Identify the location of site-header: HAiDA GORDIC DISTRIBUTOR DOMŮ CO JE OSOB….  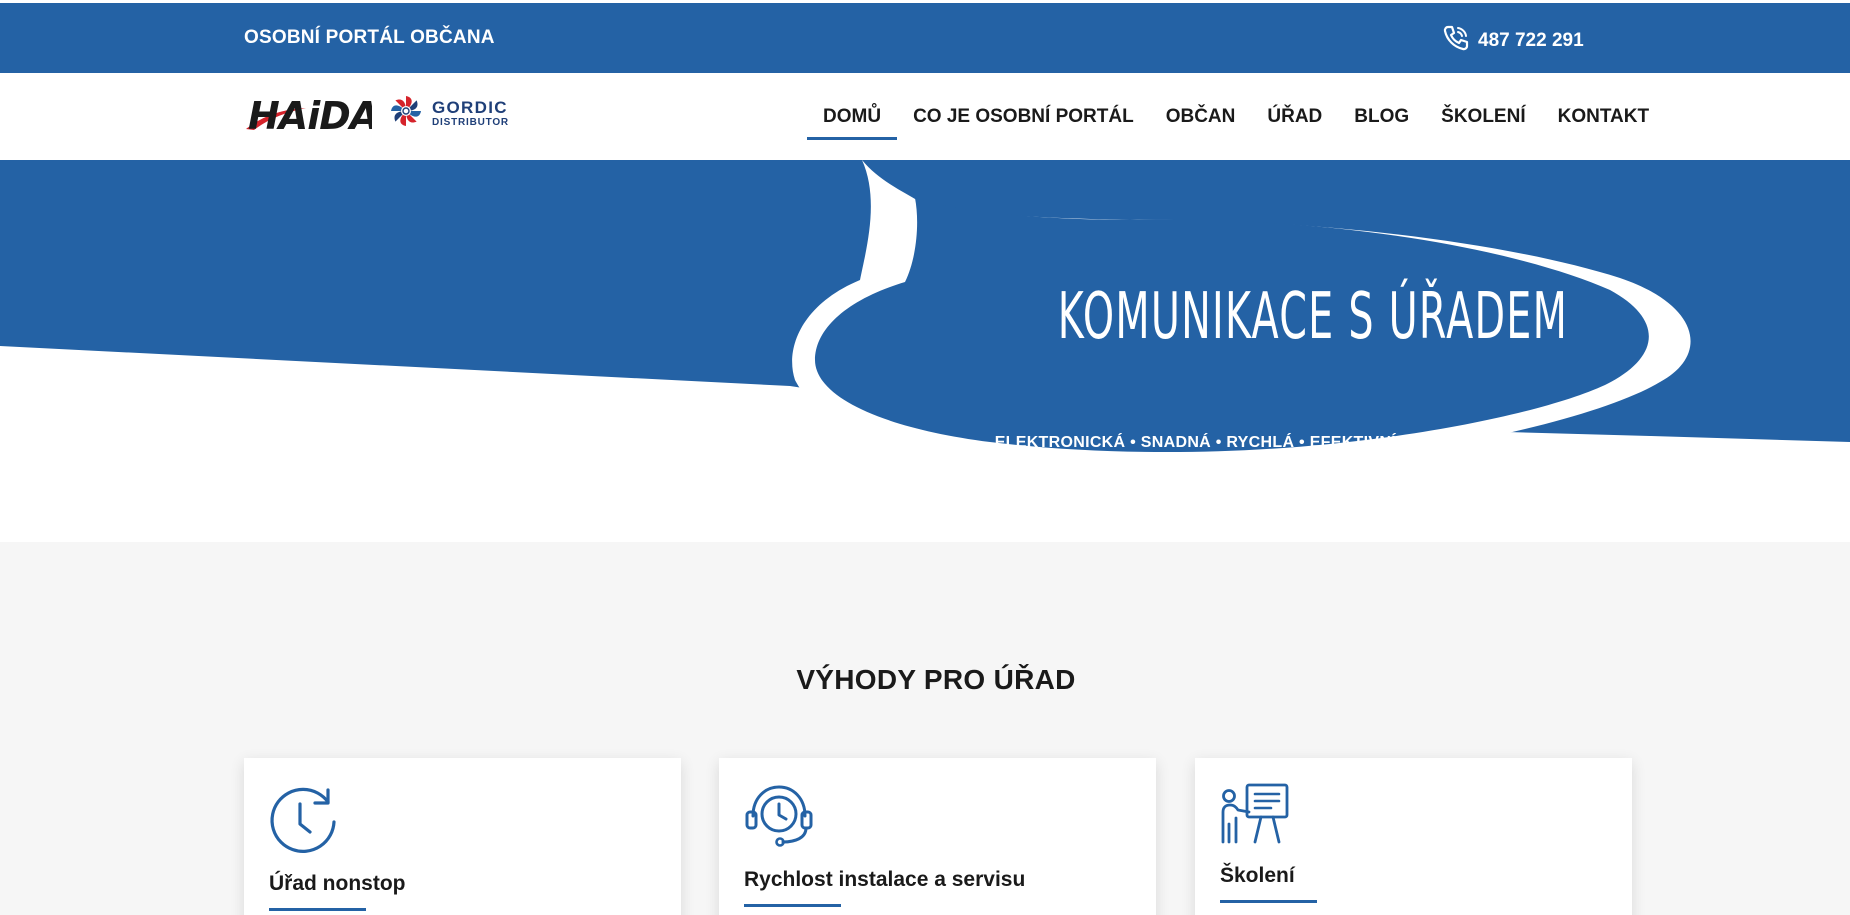
(925, 116).